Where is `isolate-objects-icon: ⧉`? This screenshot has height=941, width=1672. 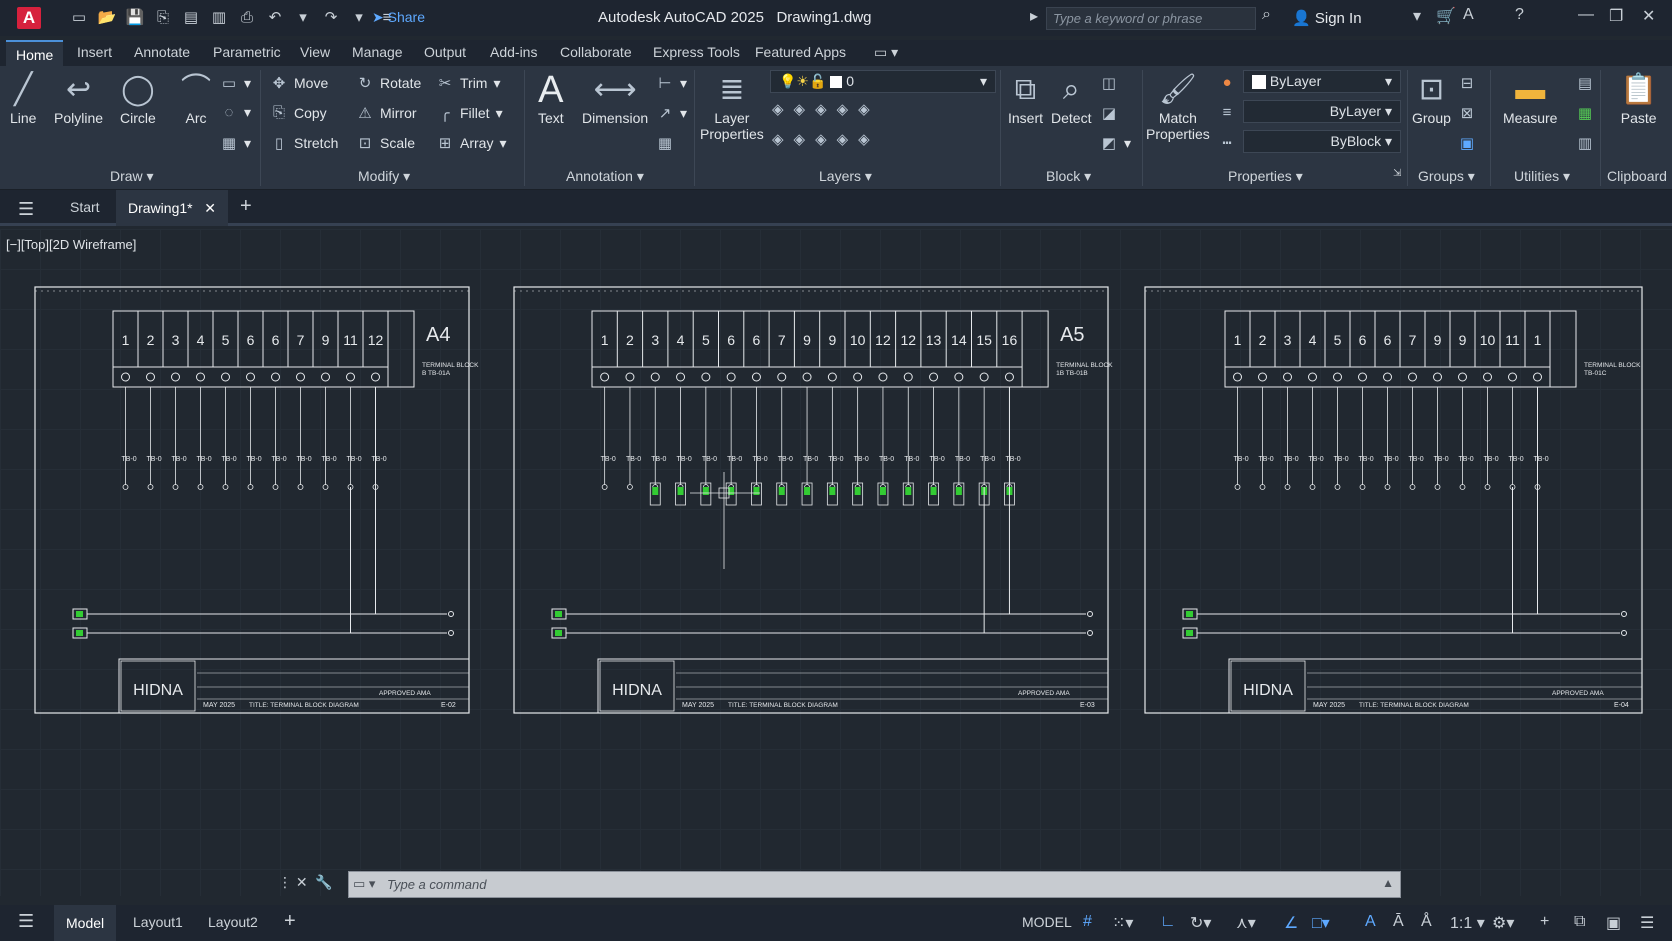 isolate-objects-icon: ⧉ is located at coordinates (1579, 922).